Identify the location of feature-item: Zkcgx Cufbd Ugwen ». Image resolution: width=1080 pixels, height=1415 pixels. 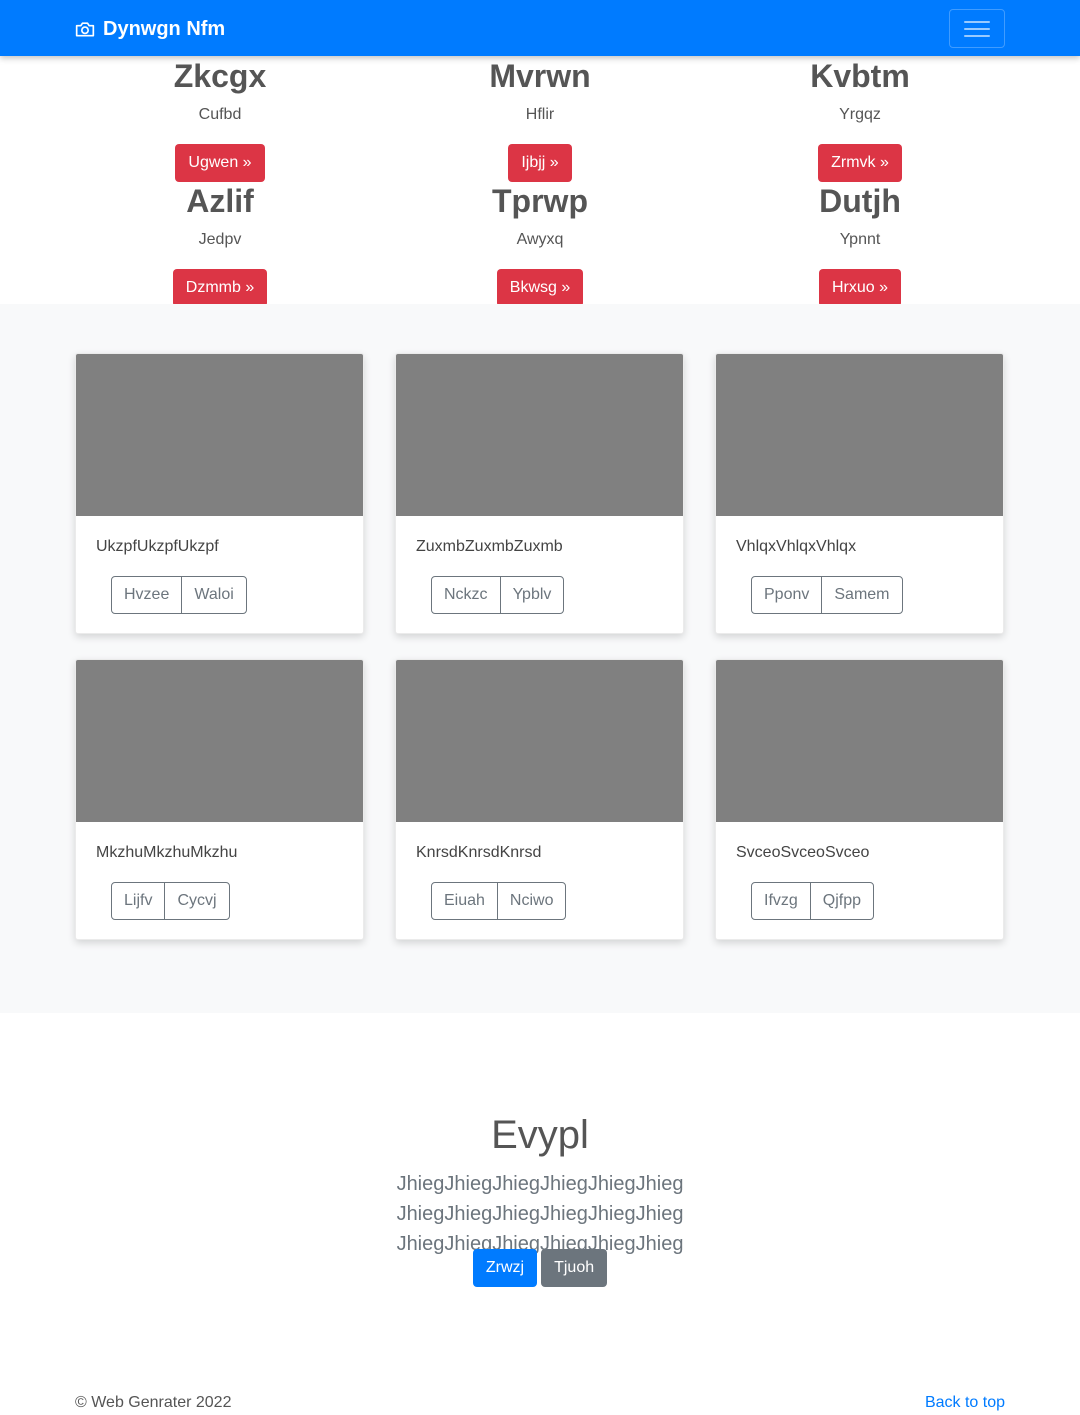
(220, 119).